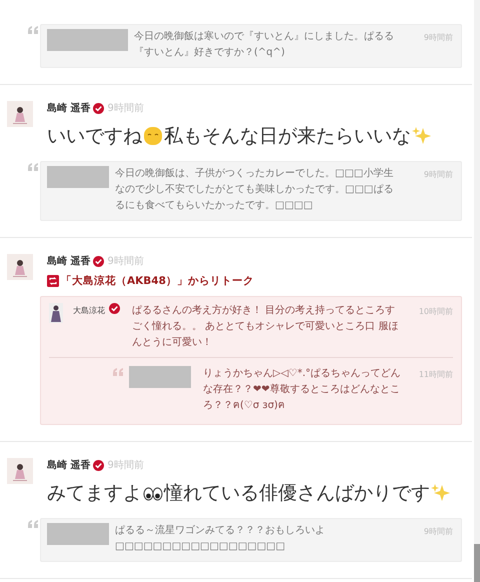 The image size is (480, 582). Describe the element at coordinates (435, 374) in the screenshot. I see `timestamp: 11時間前` at that location.